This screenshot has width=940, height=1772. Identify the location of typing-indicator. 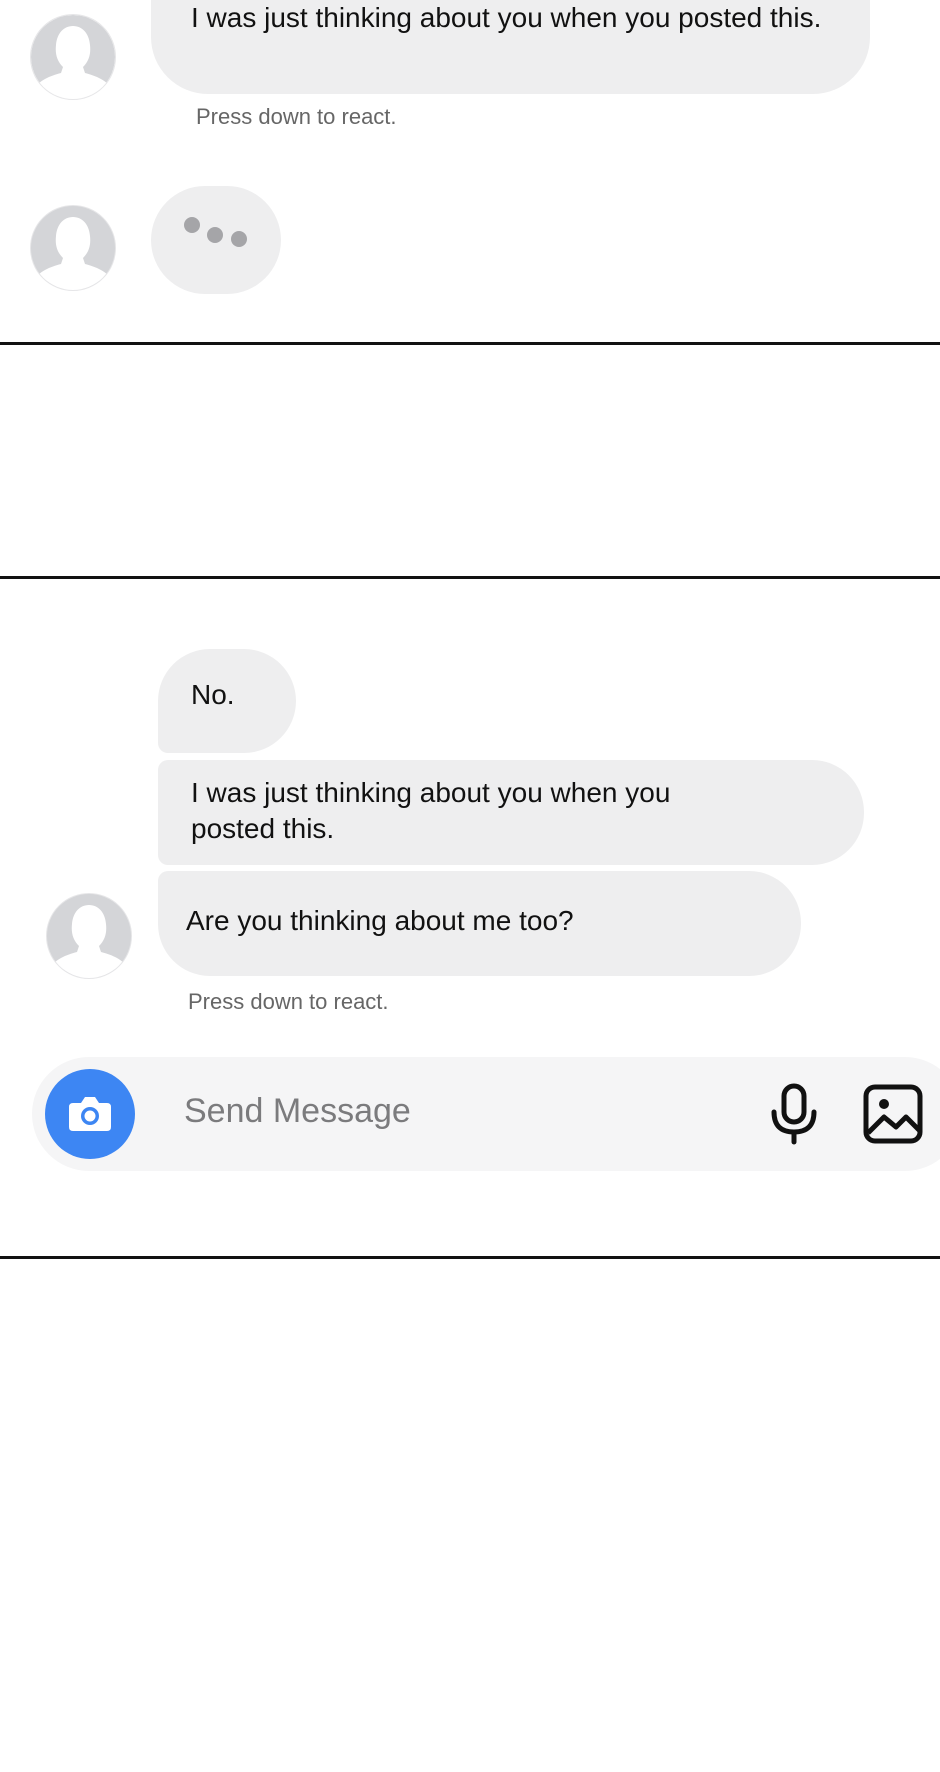
(216, 240).